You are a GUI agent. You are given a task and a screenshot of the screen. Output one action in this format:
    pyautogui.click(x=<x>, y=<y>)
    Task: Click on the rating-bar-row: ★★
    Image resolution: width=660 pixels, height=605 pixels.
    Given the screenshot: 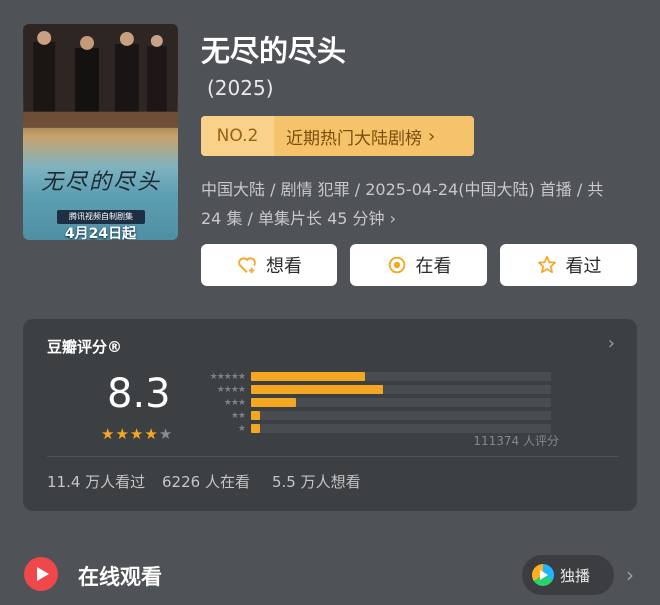 What is the action you would take?
    pyautogui.click(x=375, y=415)
    